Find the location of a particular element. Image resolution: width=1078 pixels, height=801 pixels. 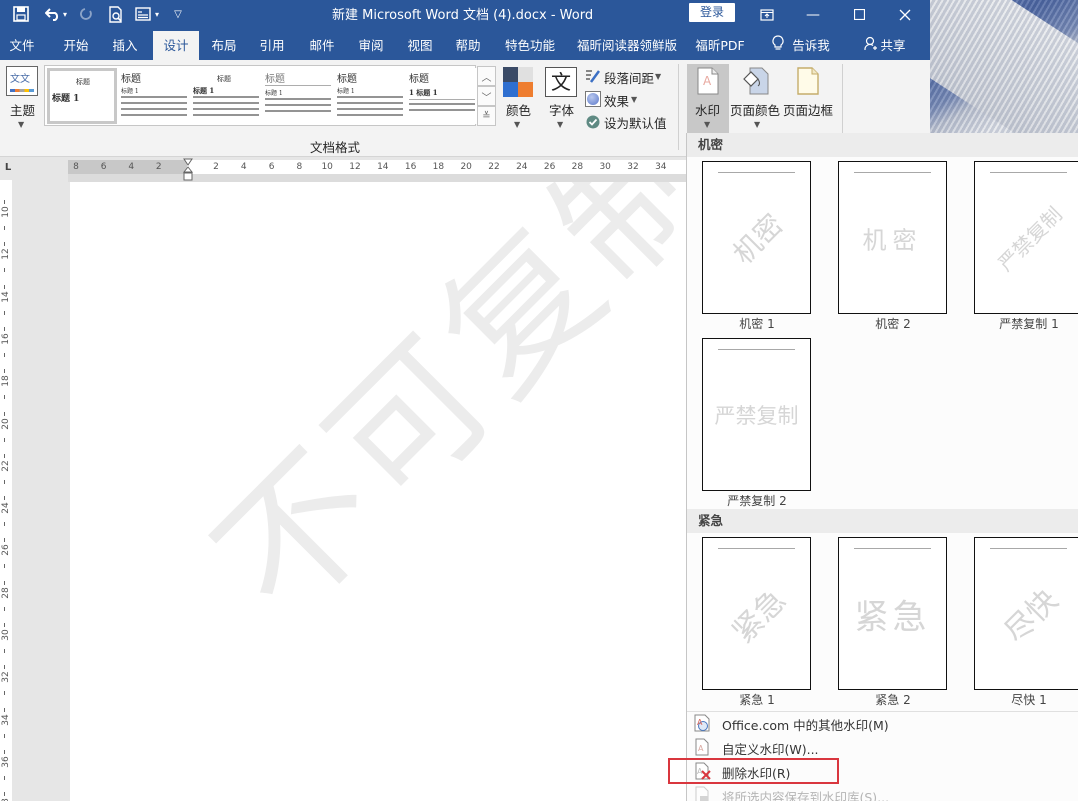

print-preview-icon is located at coordinates (116, 14).